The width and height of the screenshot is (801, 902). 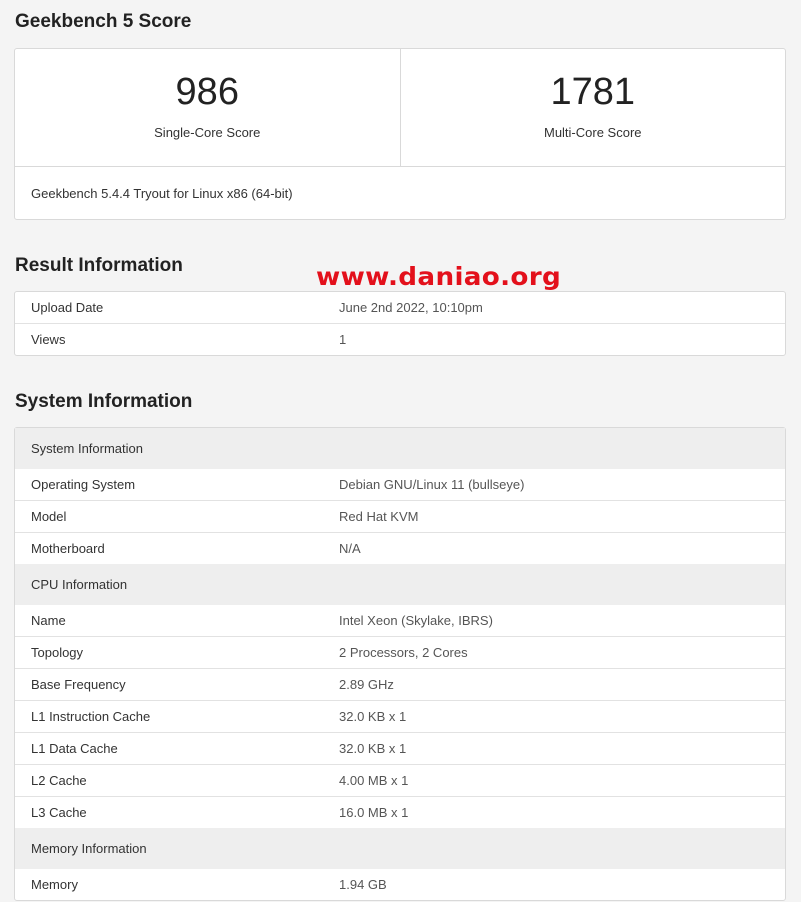 What do you see at coordinates (207, 92) in the screenshot?
I see `single-core-score-value: 986` at bounding box center [207, 92].